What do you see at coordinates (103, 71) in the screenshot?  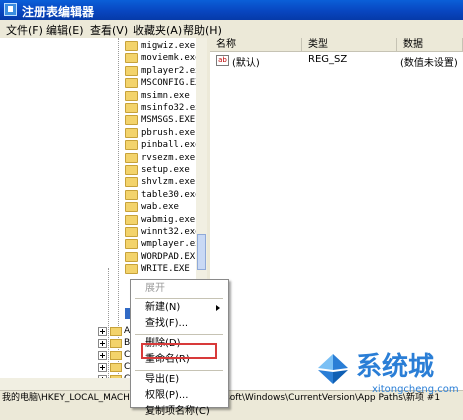 I see `tree-item: mplayer2.exe` at bounding box center [103, 71].